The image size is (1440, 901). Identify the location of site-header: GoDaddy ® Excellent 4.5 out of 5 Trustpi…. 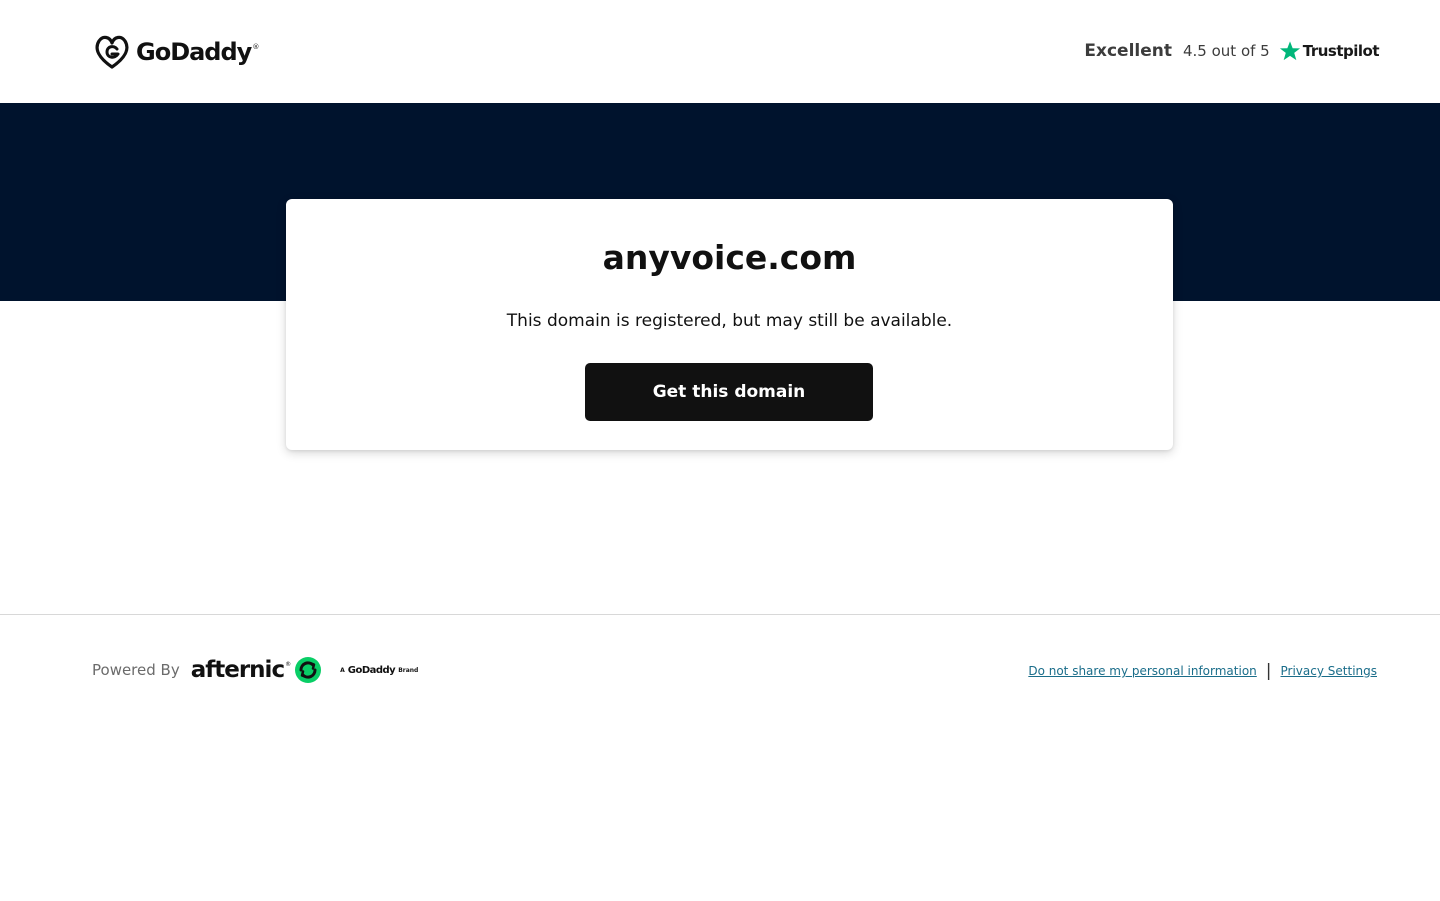
(720, 51).